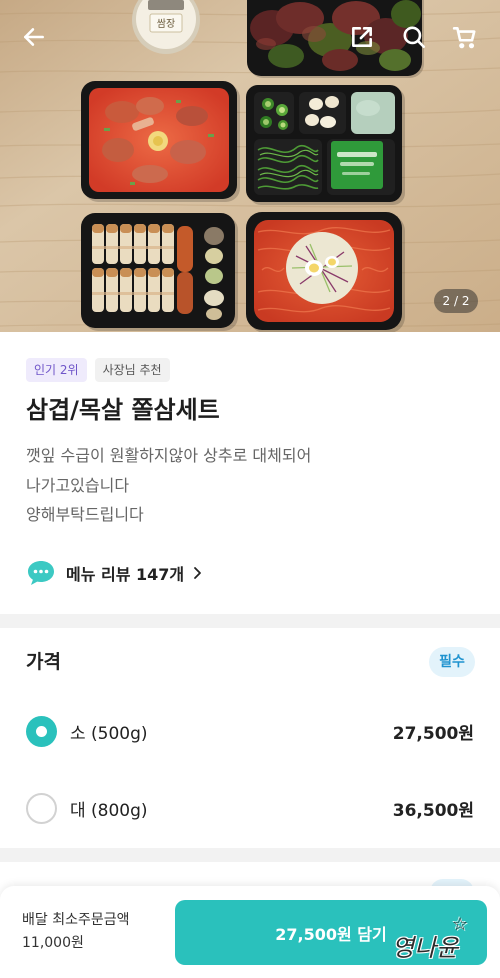 This screenshot has width=500, height=978. I want to click on owner-recommend-badge: 사장님 추천, so click(132, 370).